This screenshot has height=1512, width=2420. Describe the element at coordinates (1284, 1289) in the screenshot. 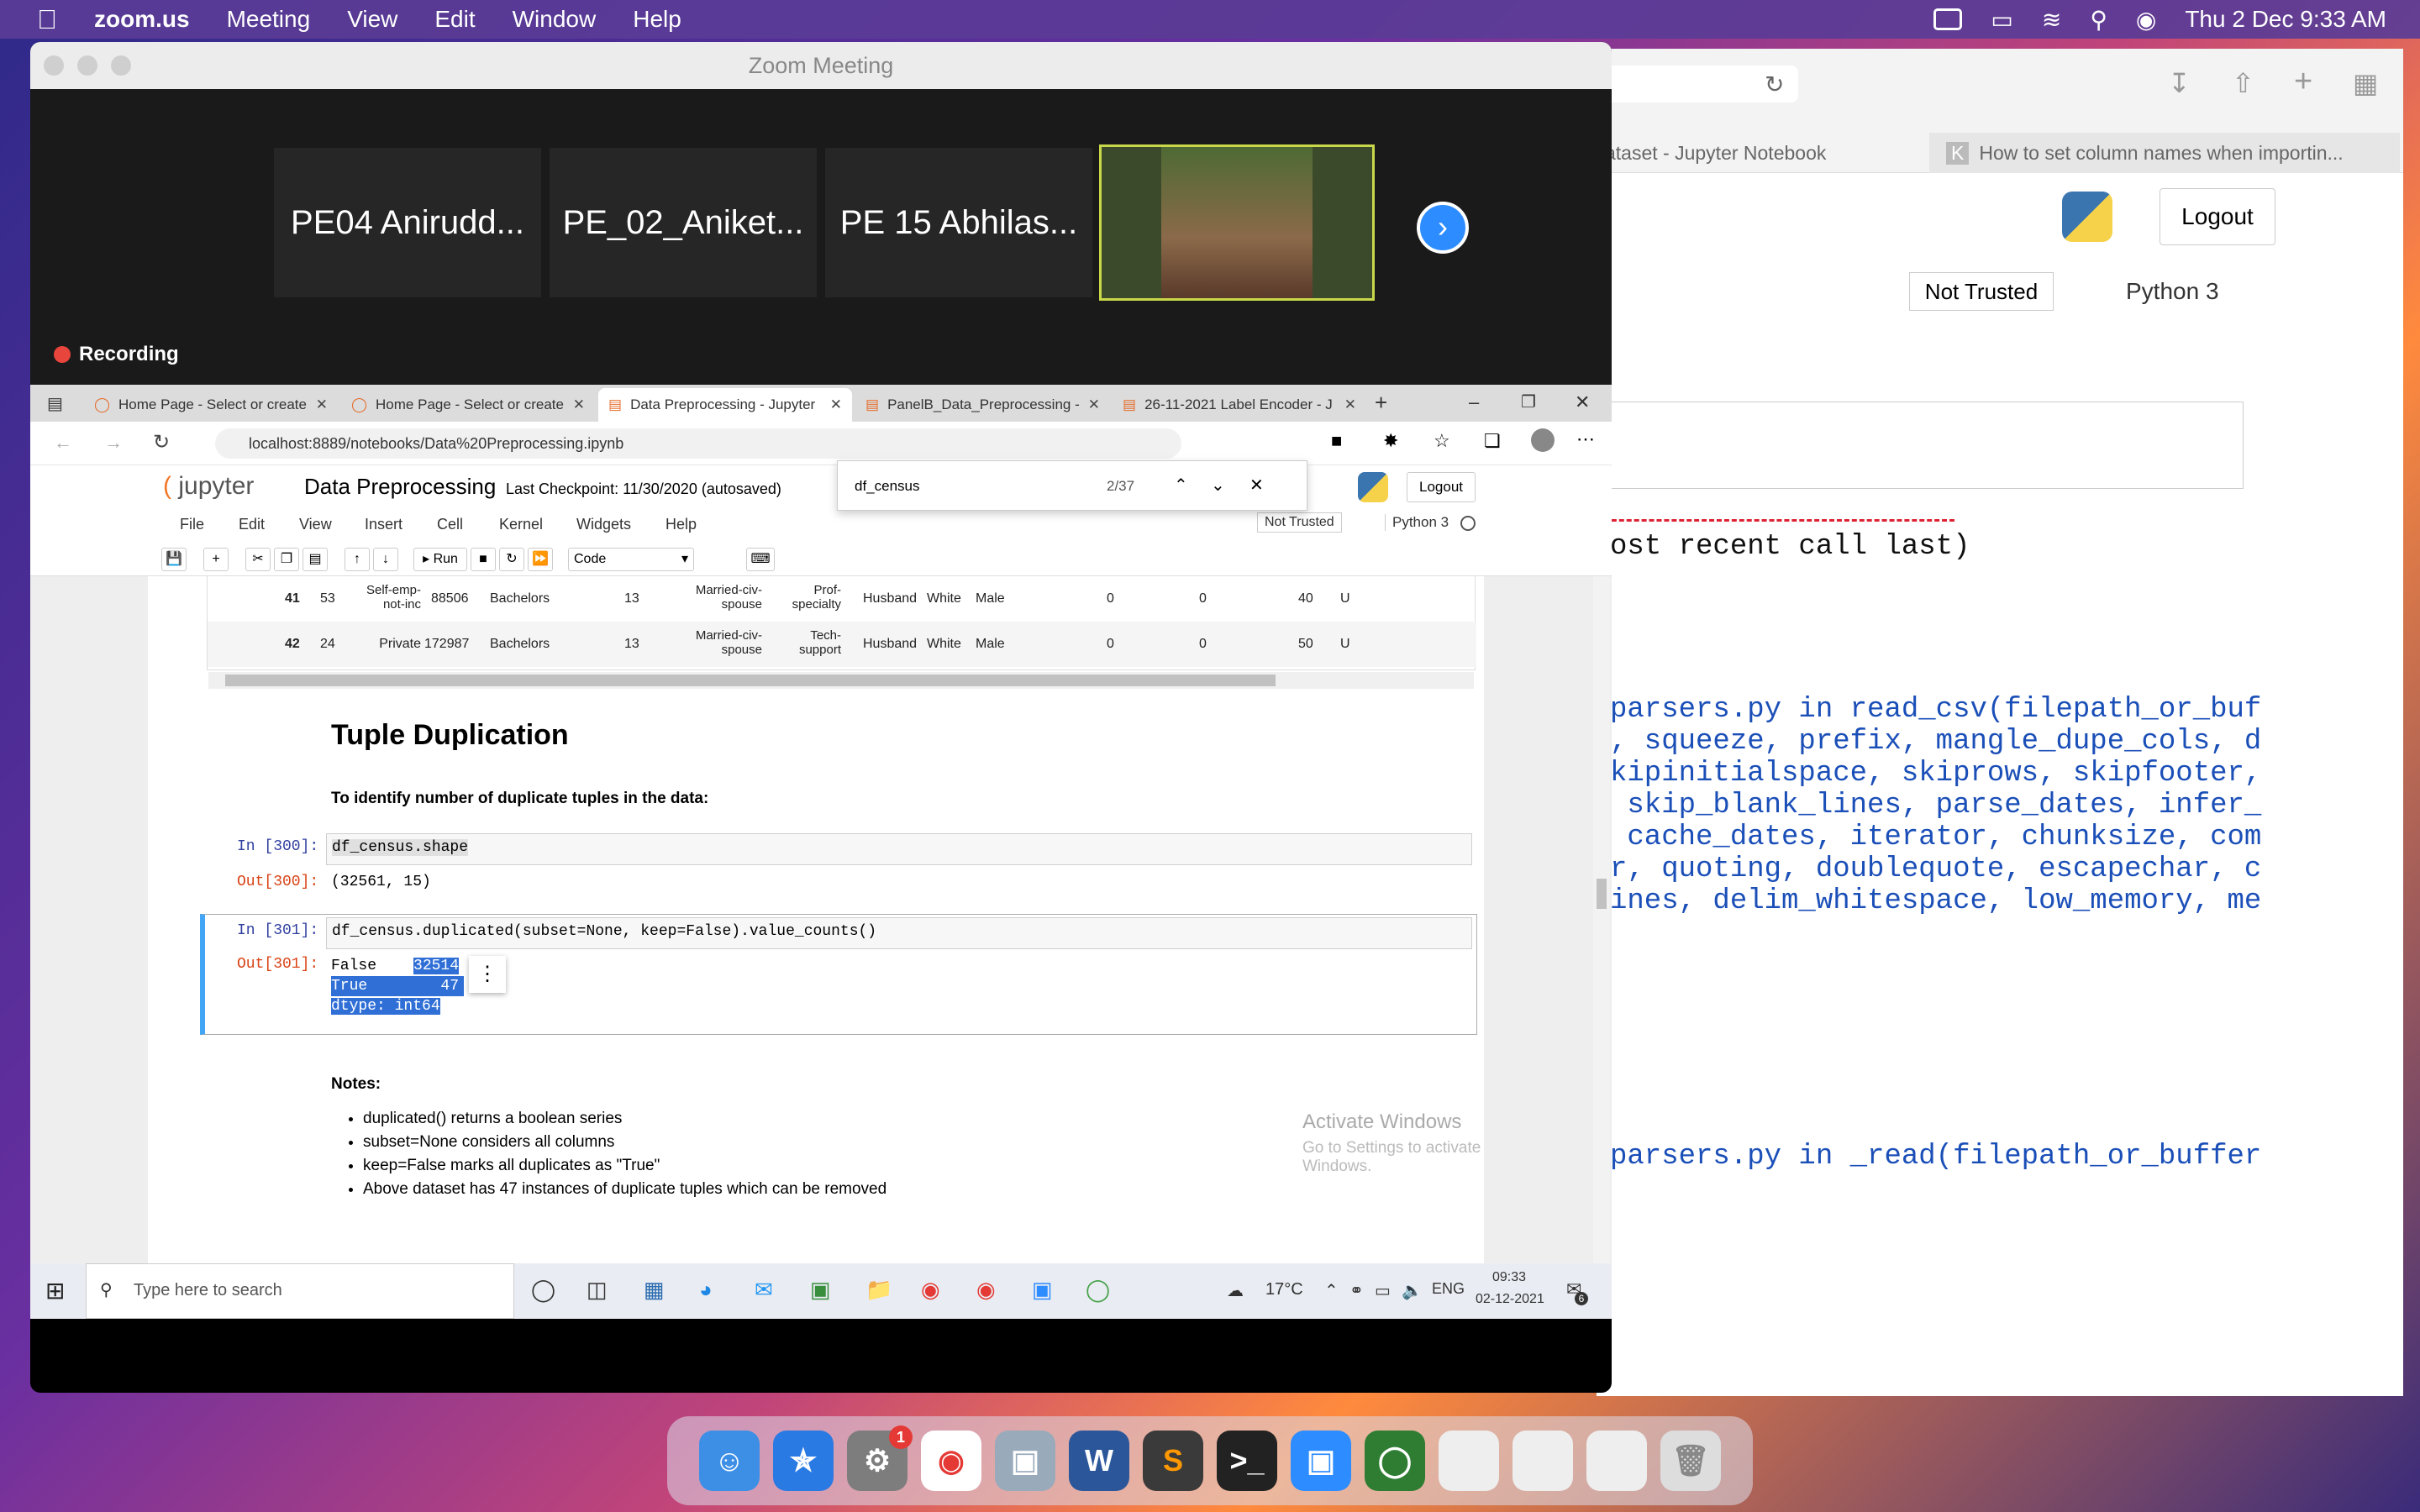

I see `weather-temp: 17°C` at that location.